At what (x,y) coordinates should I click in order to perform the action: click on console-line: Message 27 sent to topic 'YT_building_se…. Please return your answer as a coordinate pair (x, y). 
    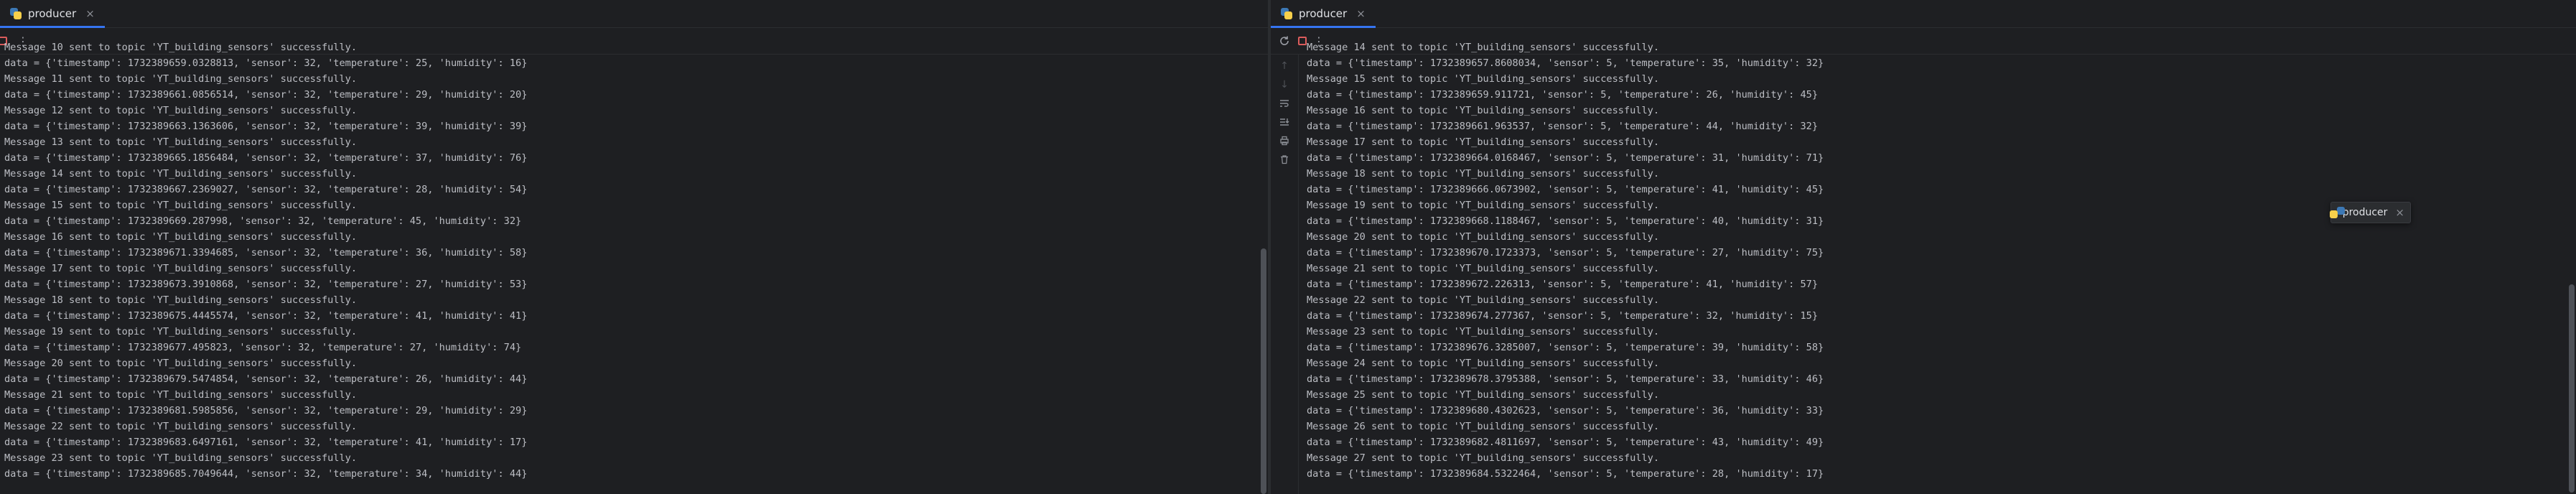
    Looking at the image, I should click on (1483, 458).